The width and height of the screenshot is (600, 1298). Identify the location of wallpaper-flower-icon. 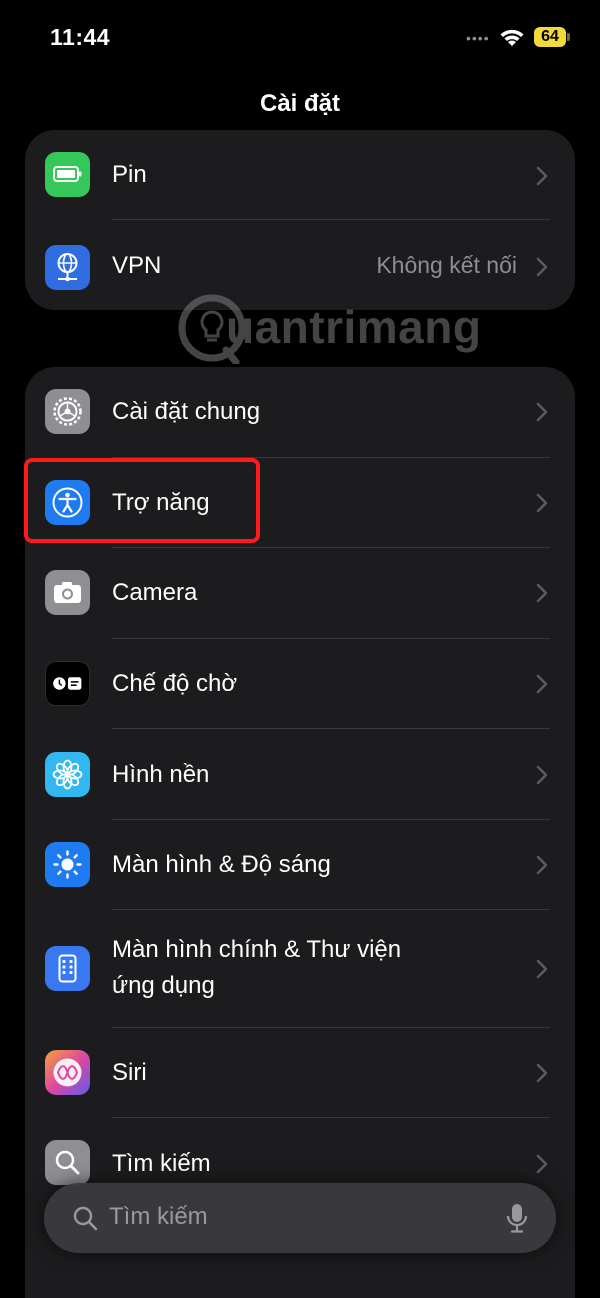
(67, 774).